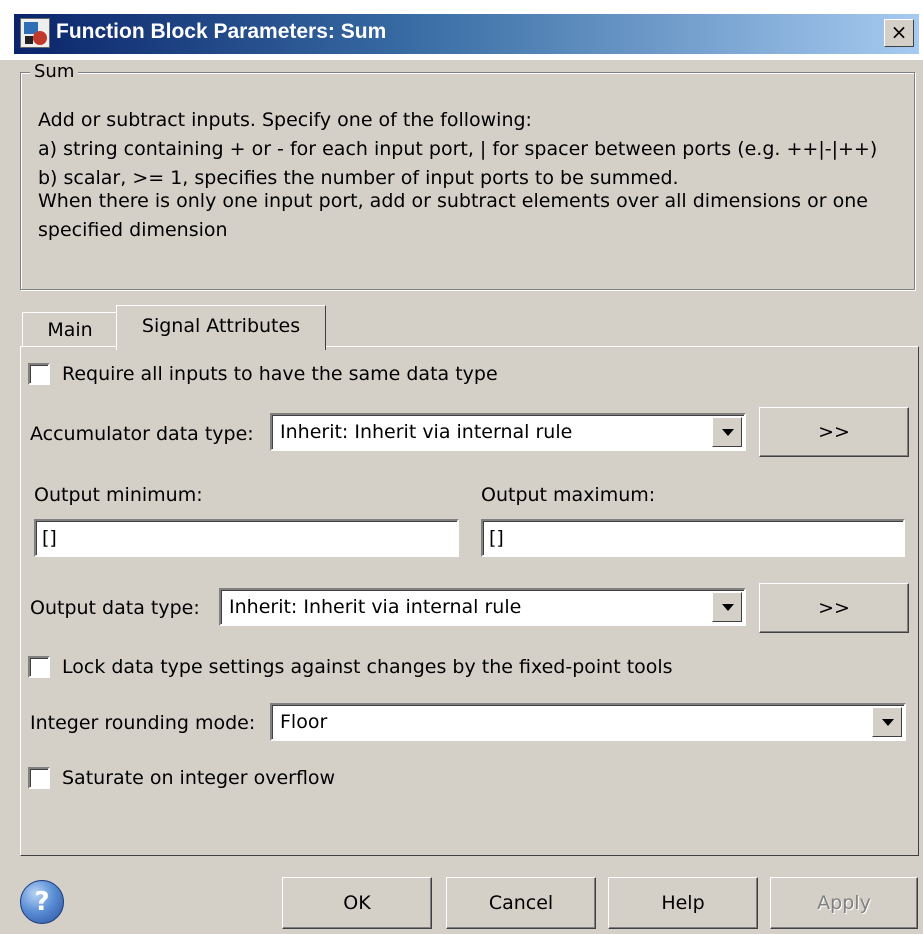  I want to click on lock-data-type-checkbox, so click(39, 667).